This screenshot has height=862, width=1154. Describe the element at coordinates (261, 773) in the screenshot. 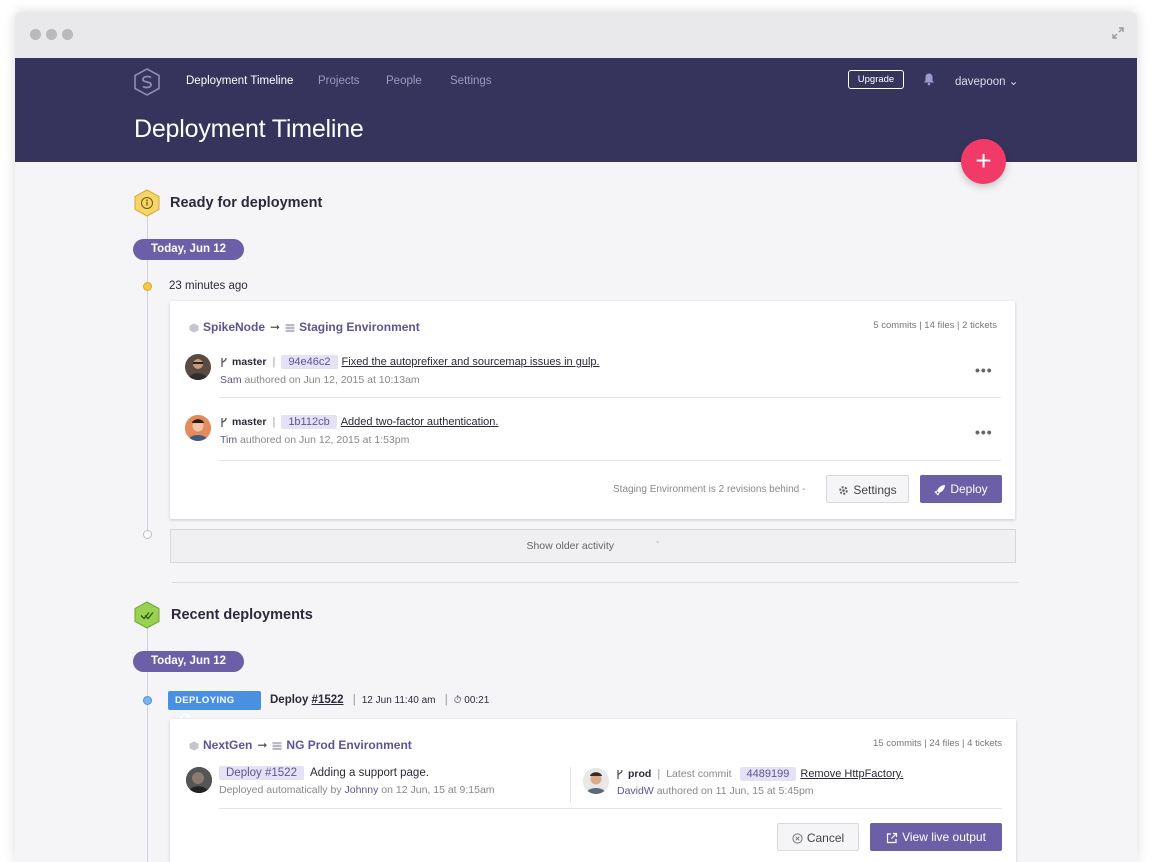

I see `deploy-tag: Deploy #1522` at that location.